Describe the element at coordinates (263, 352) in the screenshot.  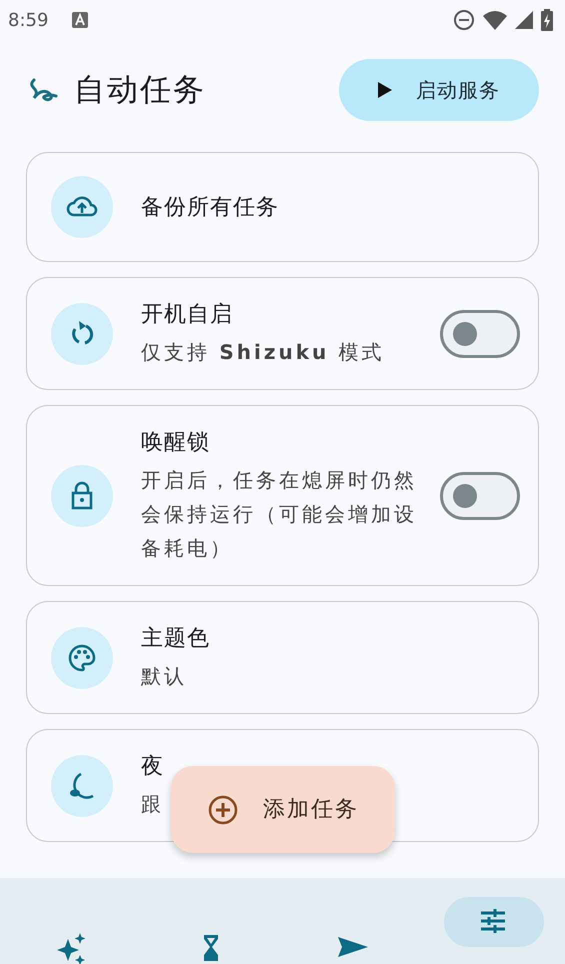
I see `setting-description: 仅支持 Shizuku 模式` at that location.